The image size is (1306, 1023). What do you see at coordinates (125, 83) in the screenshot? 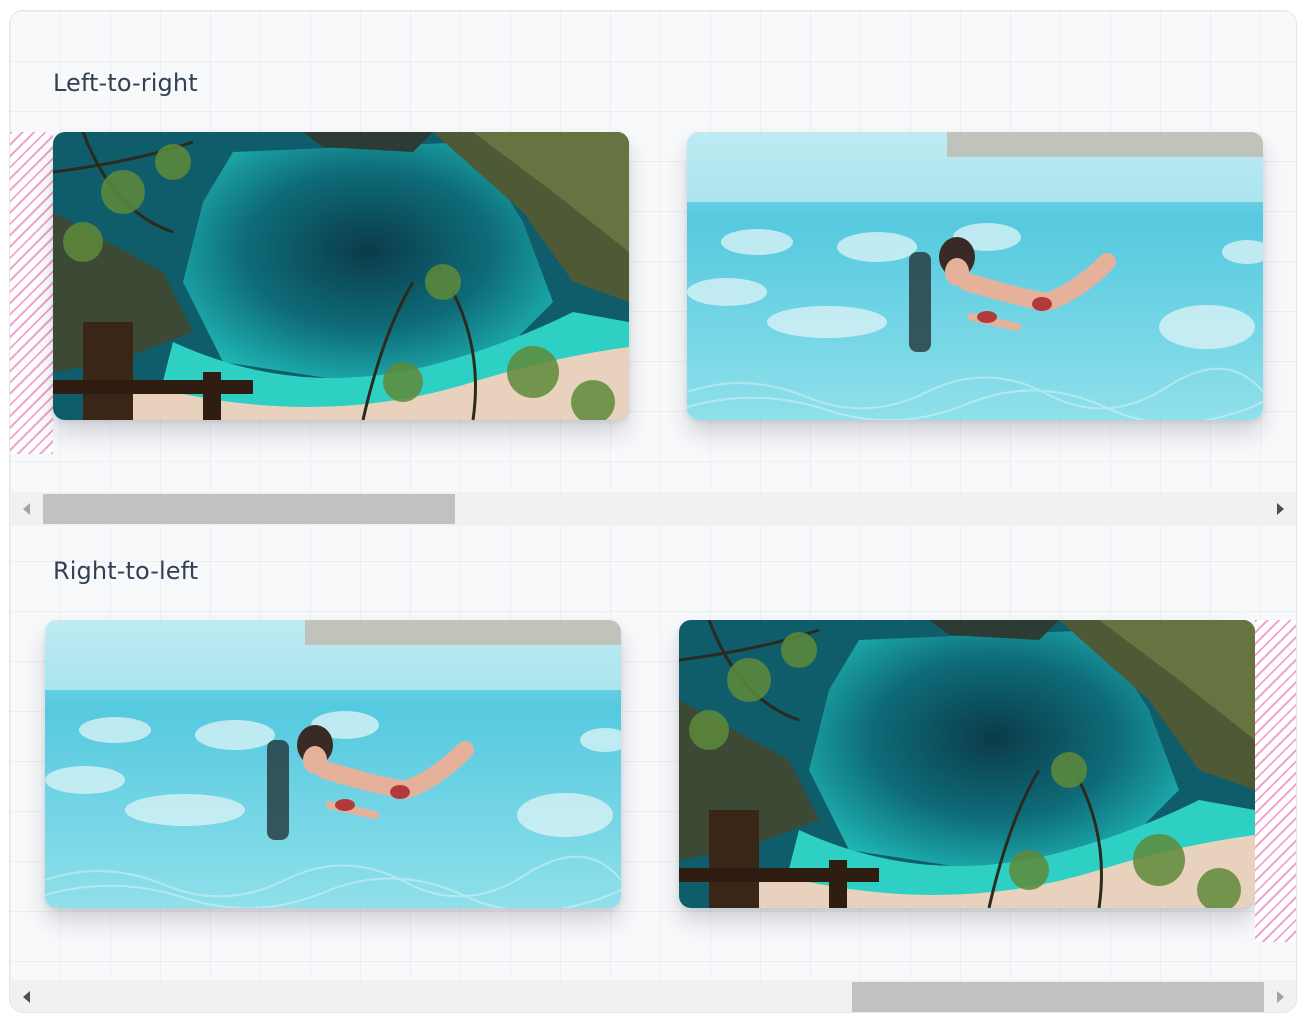
I see `section-label-ltr: Left-to-right` at bounding box center [125, 83].